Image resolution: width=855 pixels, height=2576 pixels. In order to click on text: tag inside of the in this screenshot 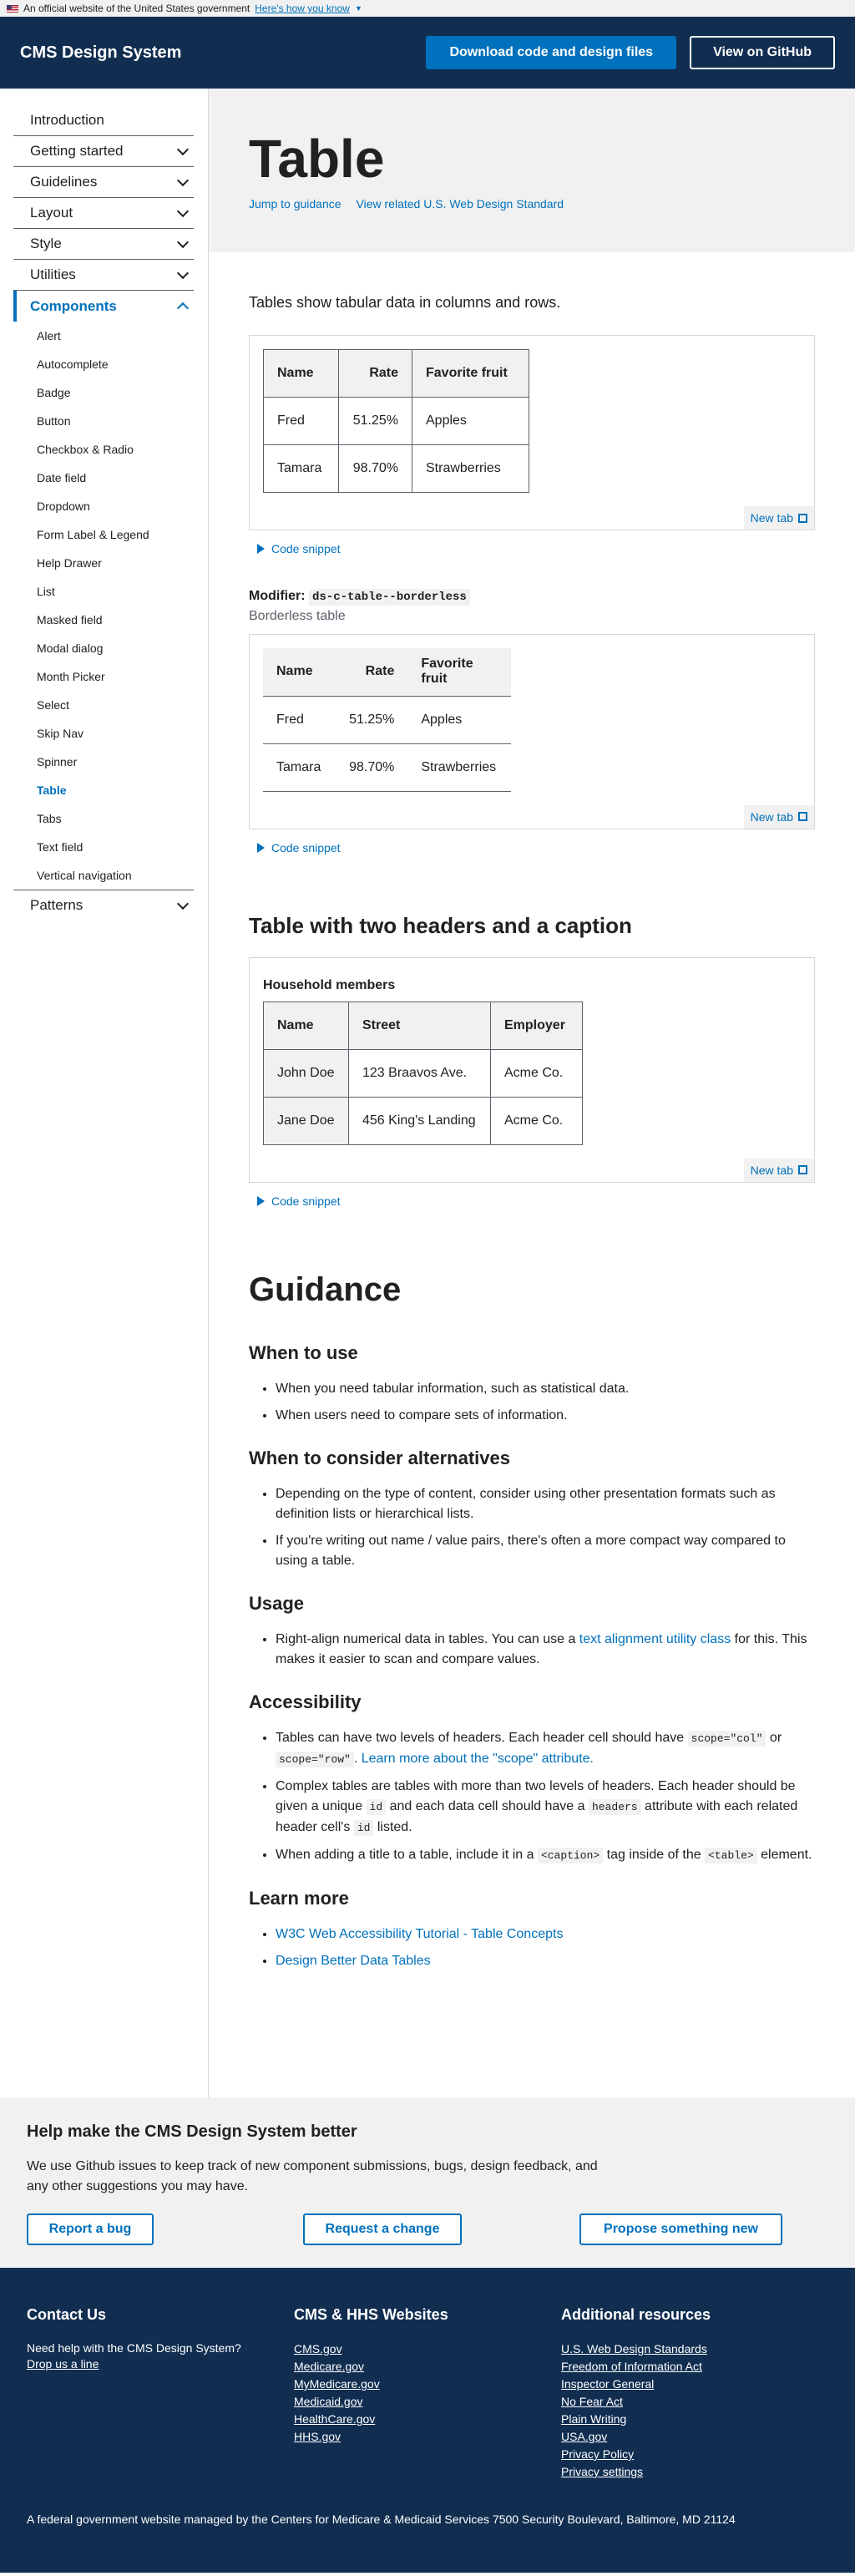, I will do `click(654, 1854)`.